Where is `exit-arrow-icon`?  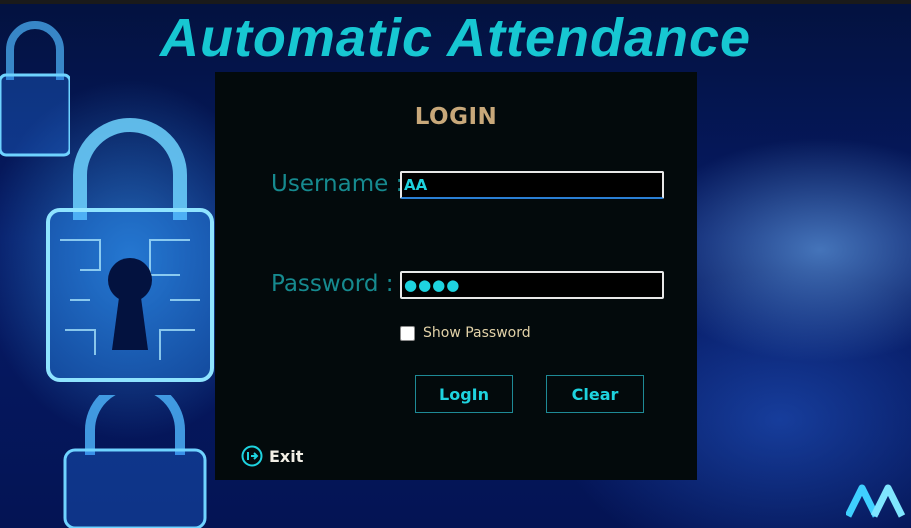 exit-arrow-icon is located at coordinates (252, 456).